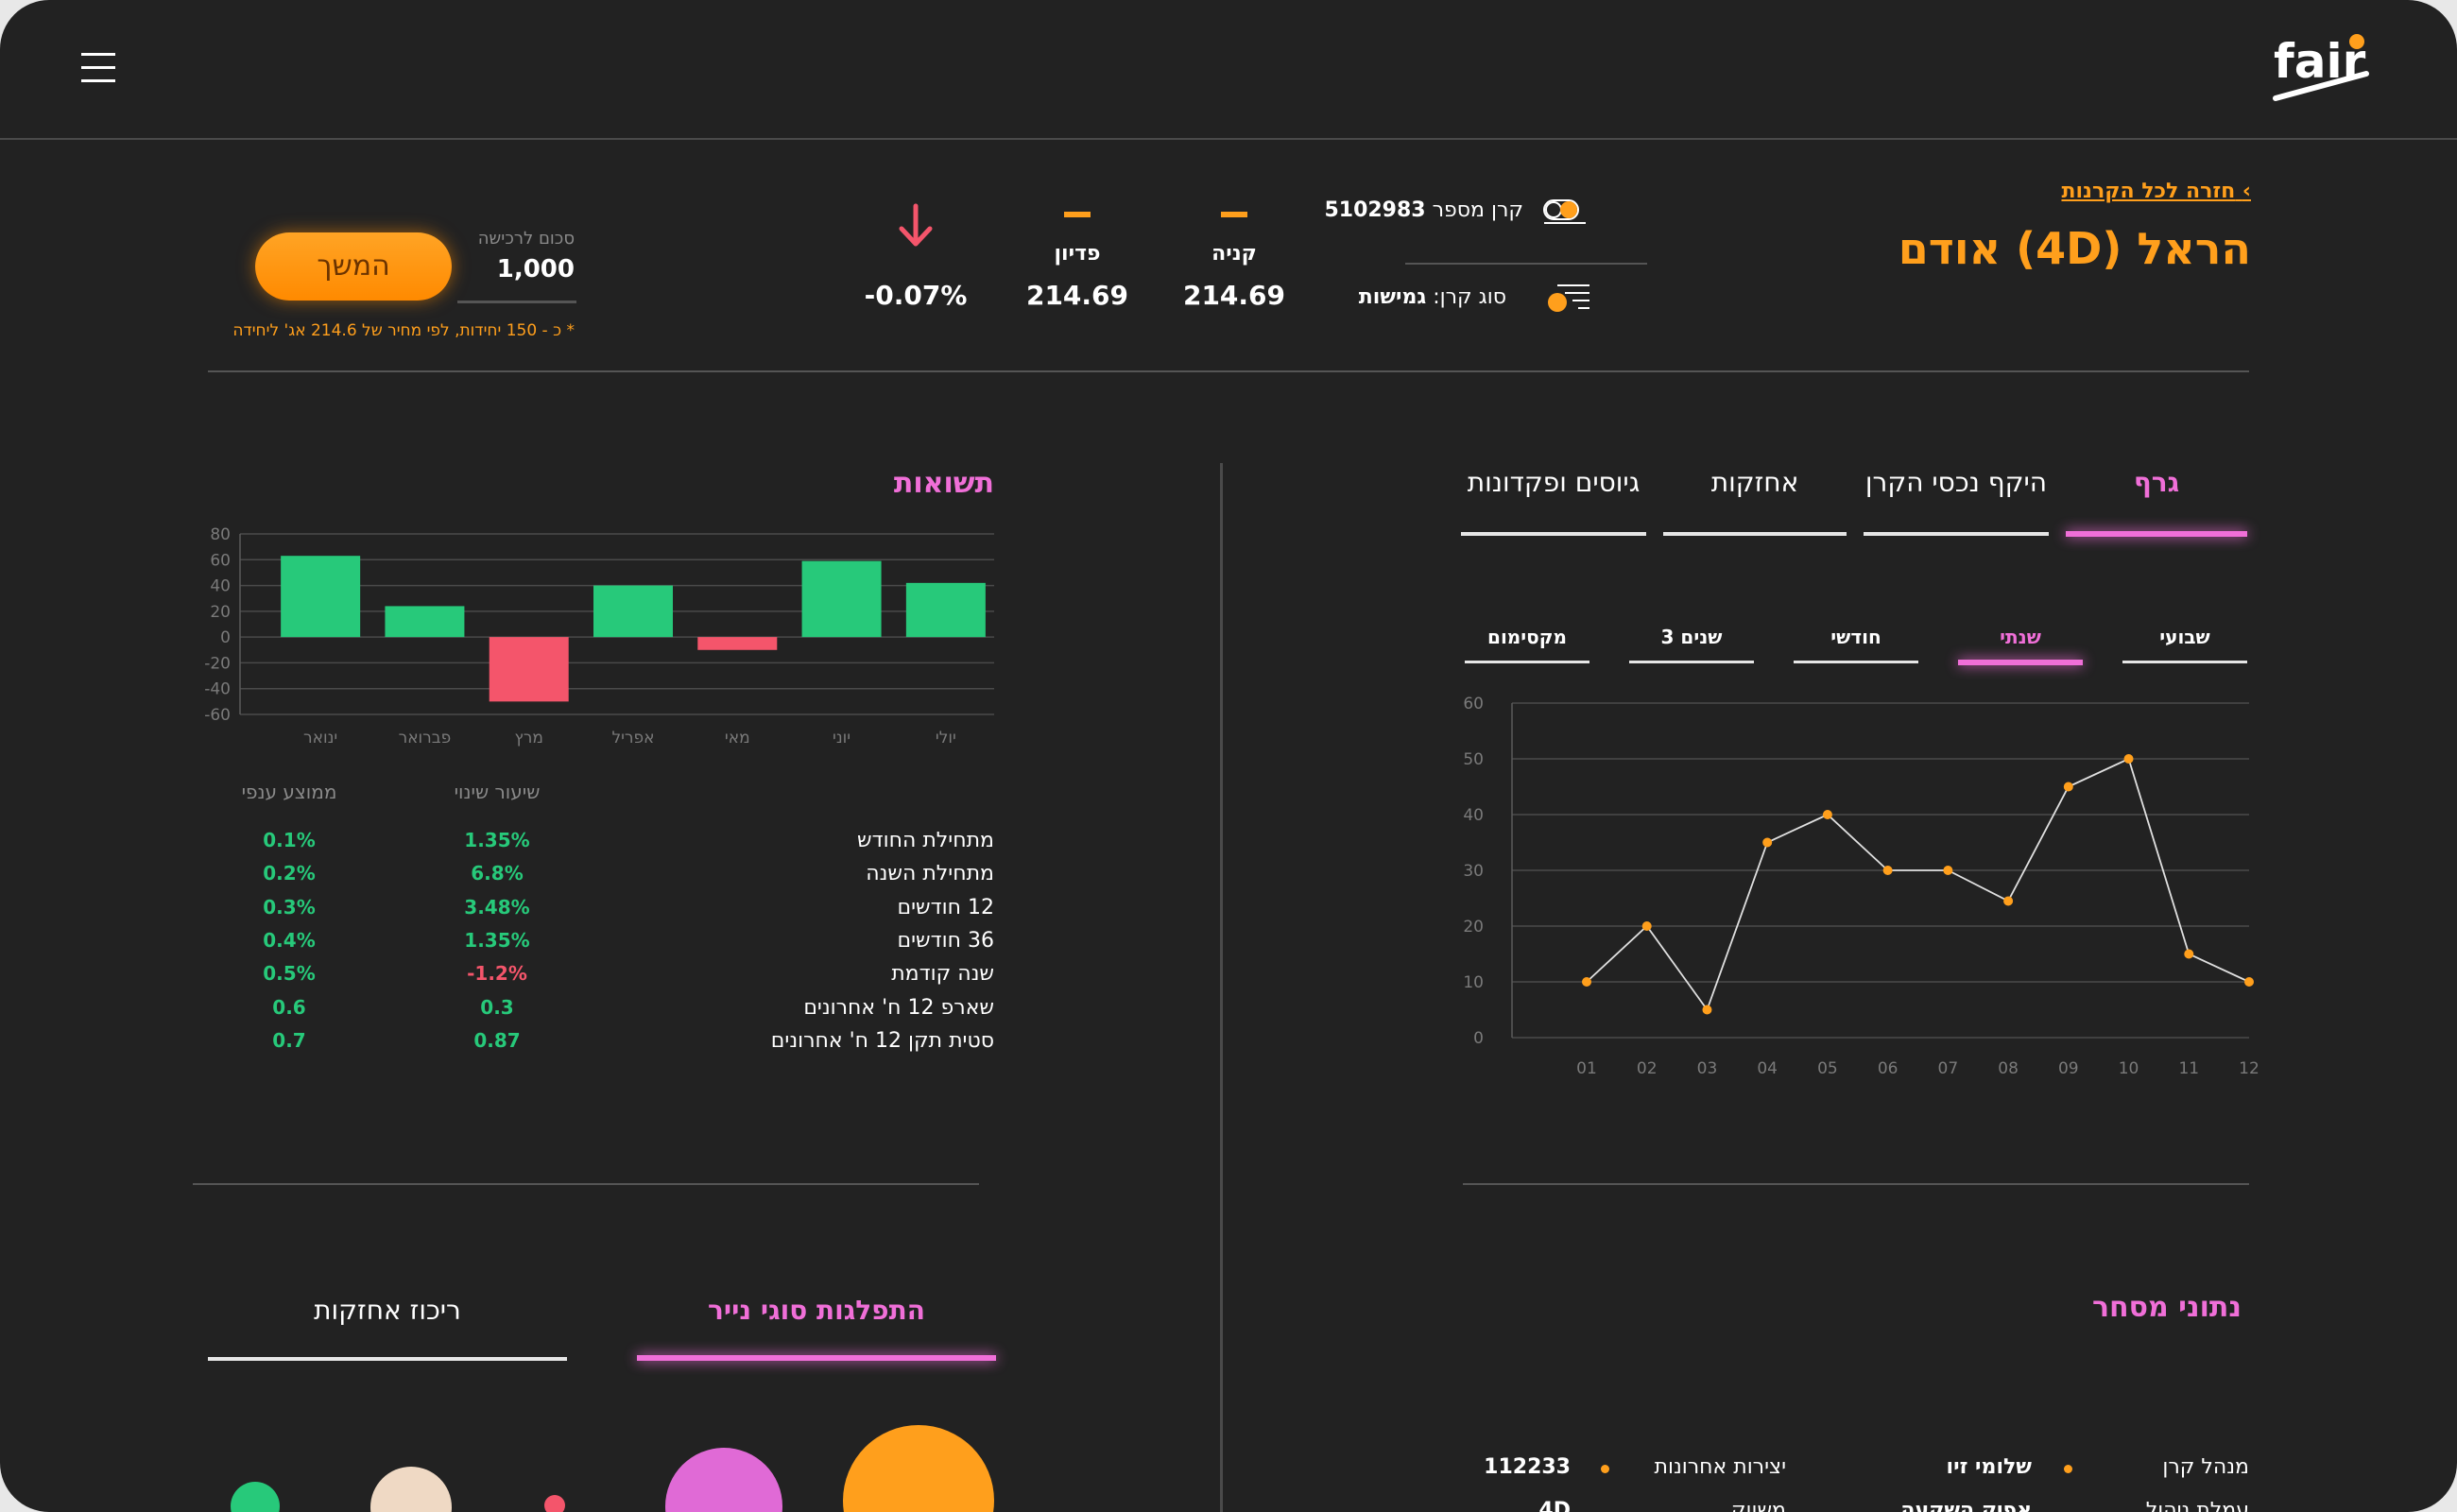 Image resolution: width=2457 pixels, height=1512 pixels. I want to click on period-tab-monthly: חודשי, so click(1856, 637).